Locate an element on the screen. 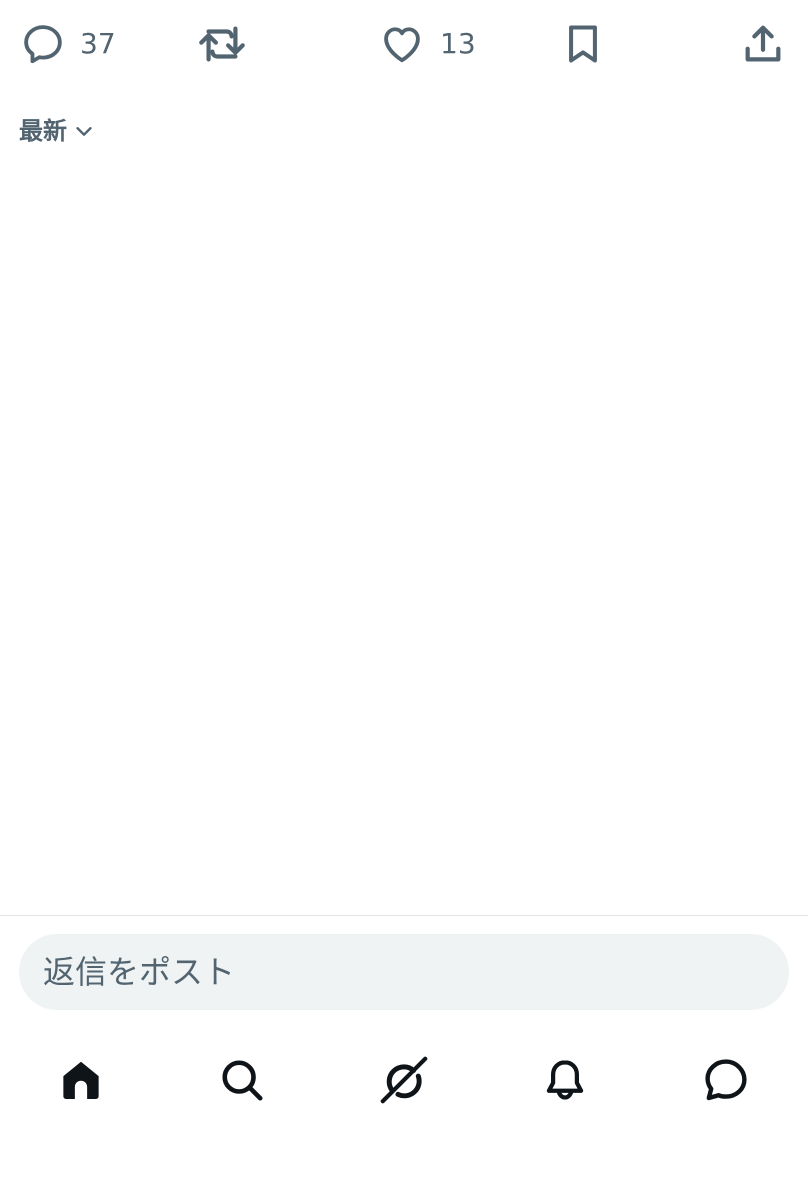 This screenshot has width=808, height=1200. grok-icon is located at coordinates (404, 1080).